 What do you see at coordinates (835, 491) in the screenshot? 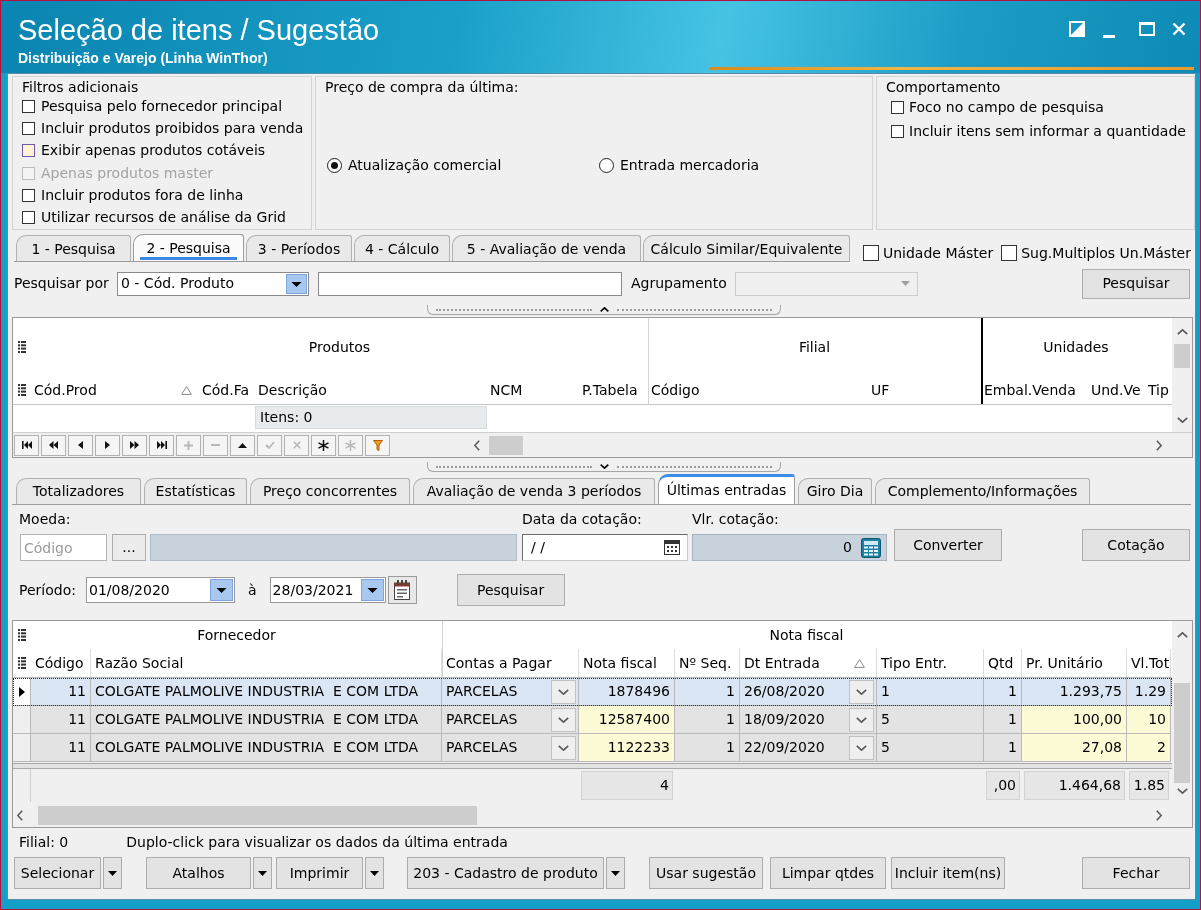
I see `tab: Giro Dia` at bounding box center [835, 491].